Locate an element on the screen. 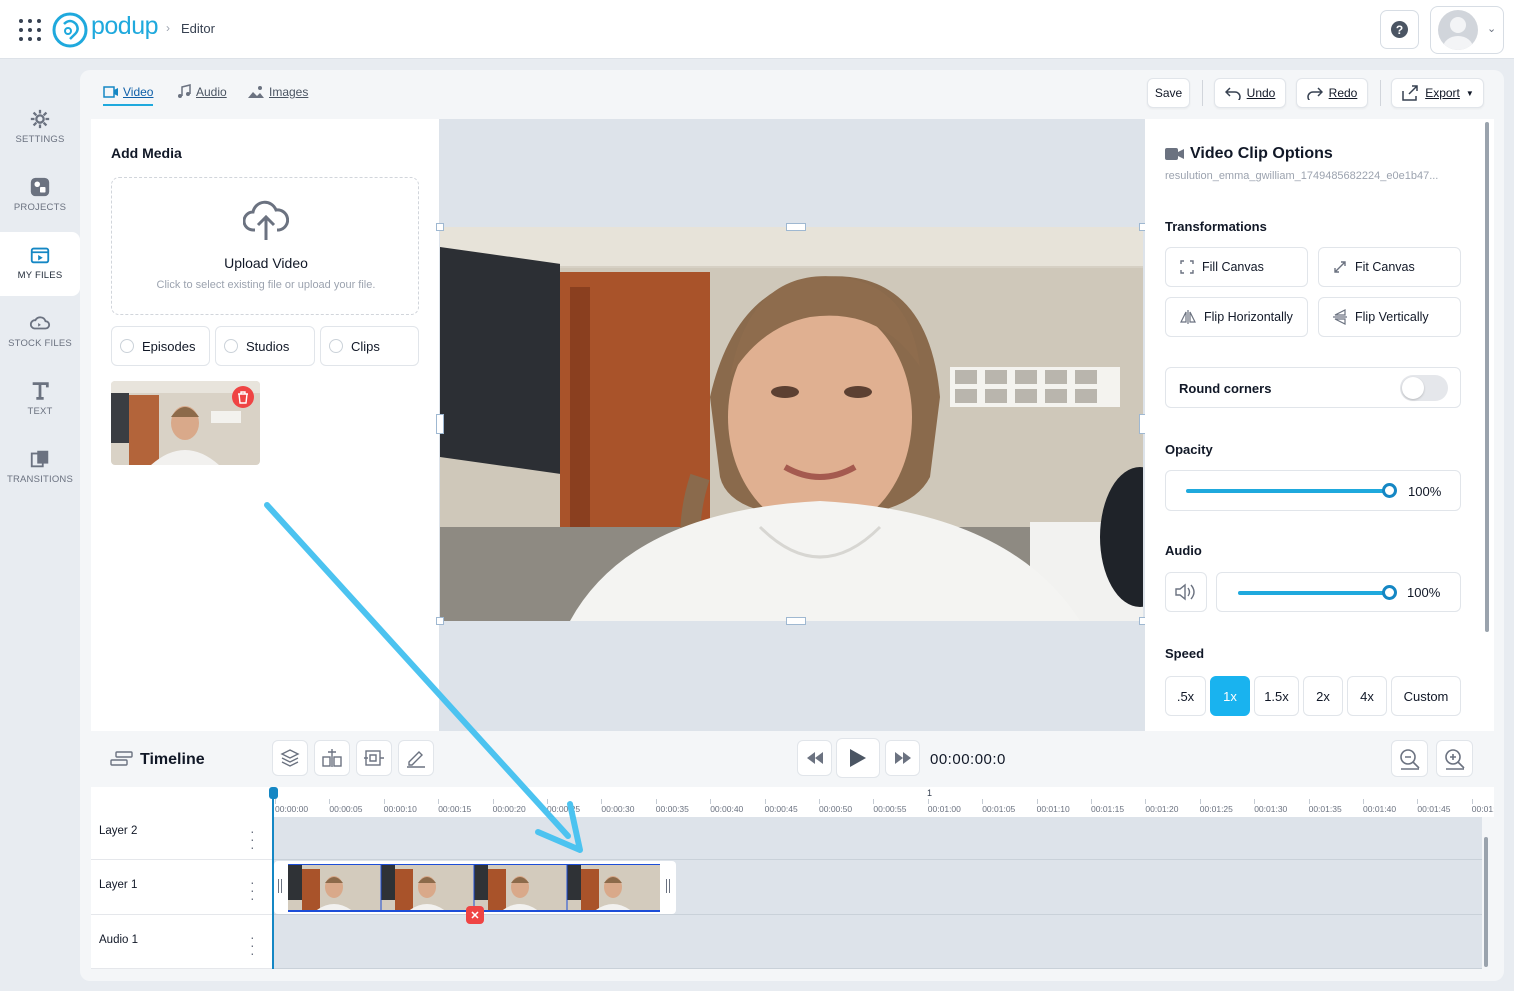 The width and height of the screenshot is (1514, 991). flip-vertically-button: Flip Vertically is located at coordinates (1389, 317).